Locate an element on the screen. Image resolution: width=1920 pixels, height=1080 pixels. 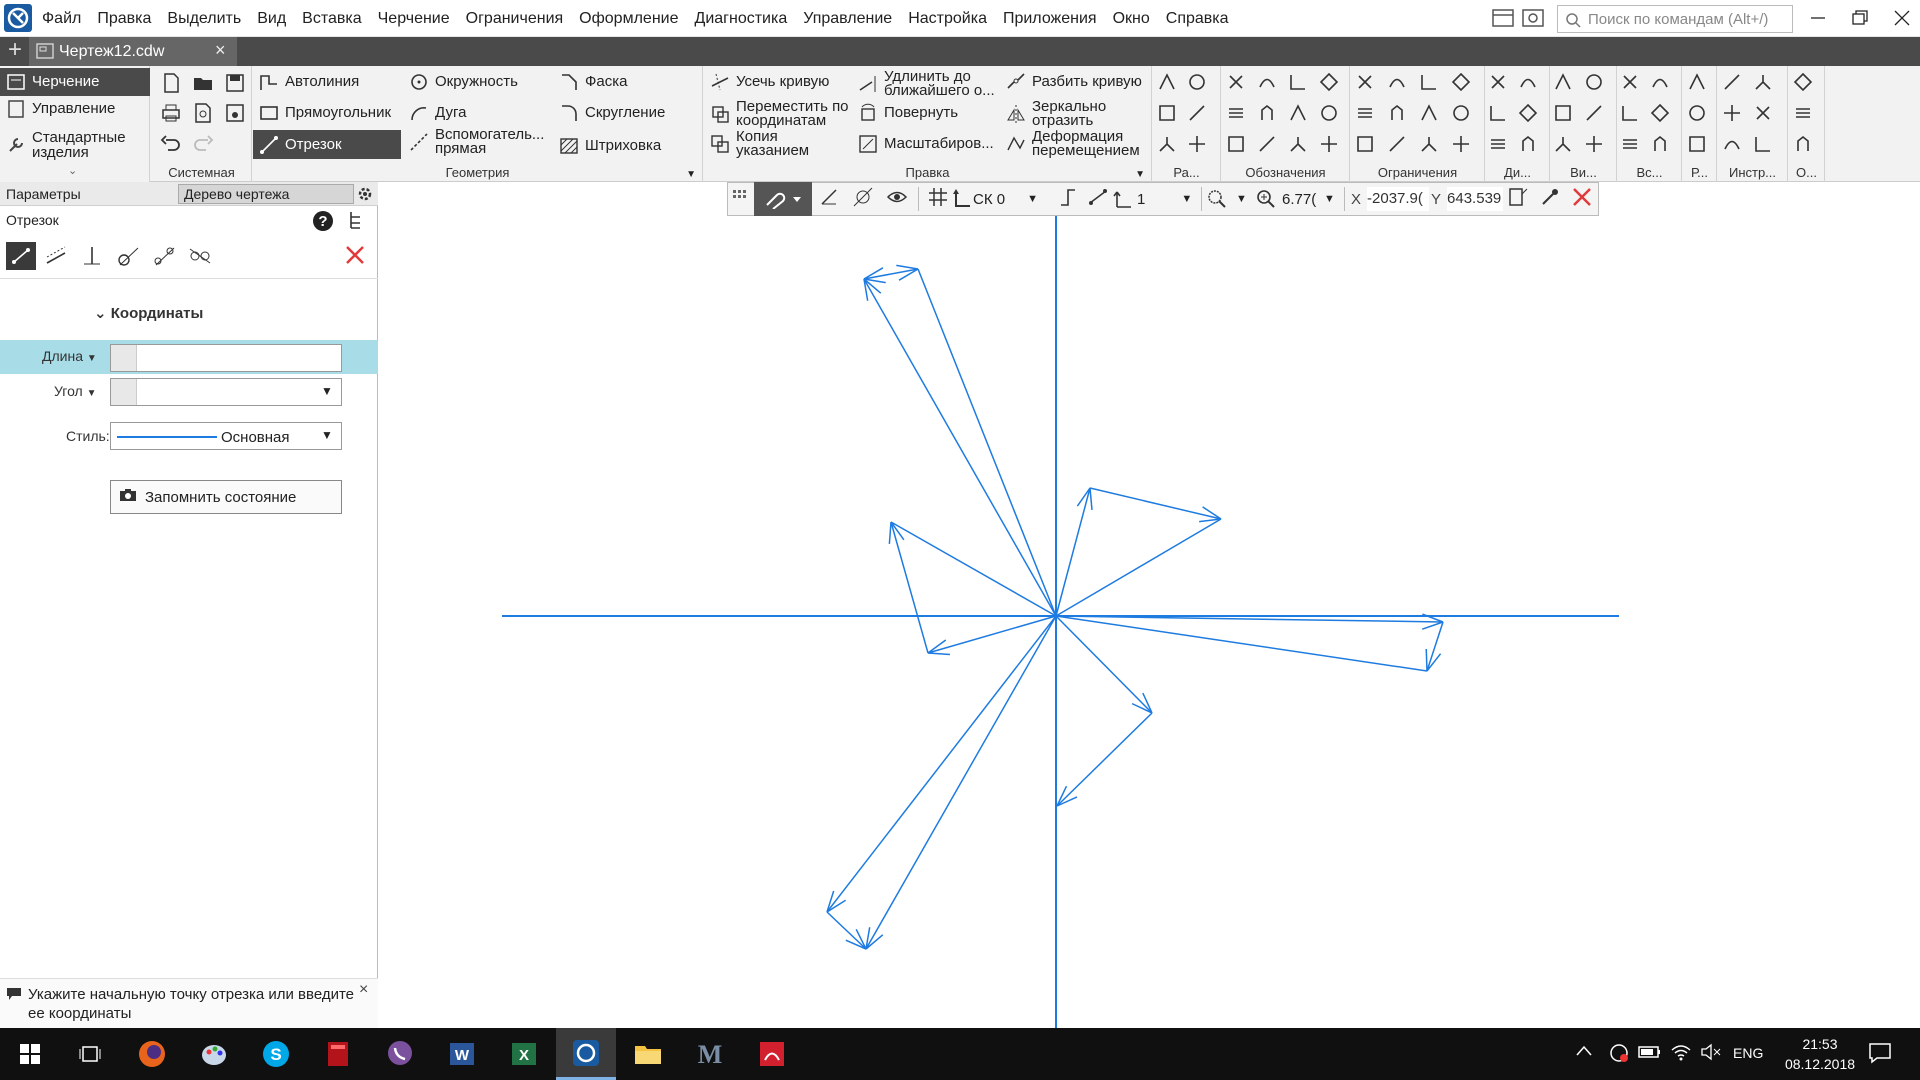
y-coordinate-input: 643.539 is located at coordinates (1475, 199).